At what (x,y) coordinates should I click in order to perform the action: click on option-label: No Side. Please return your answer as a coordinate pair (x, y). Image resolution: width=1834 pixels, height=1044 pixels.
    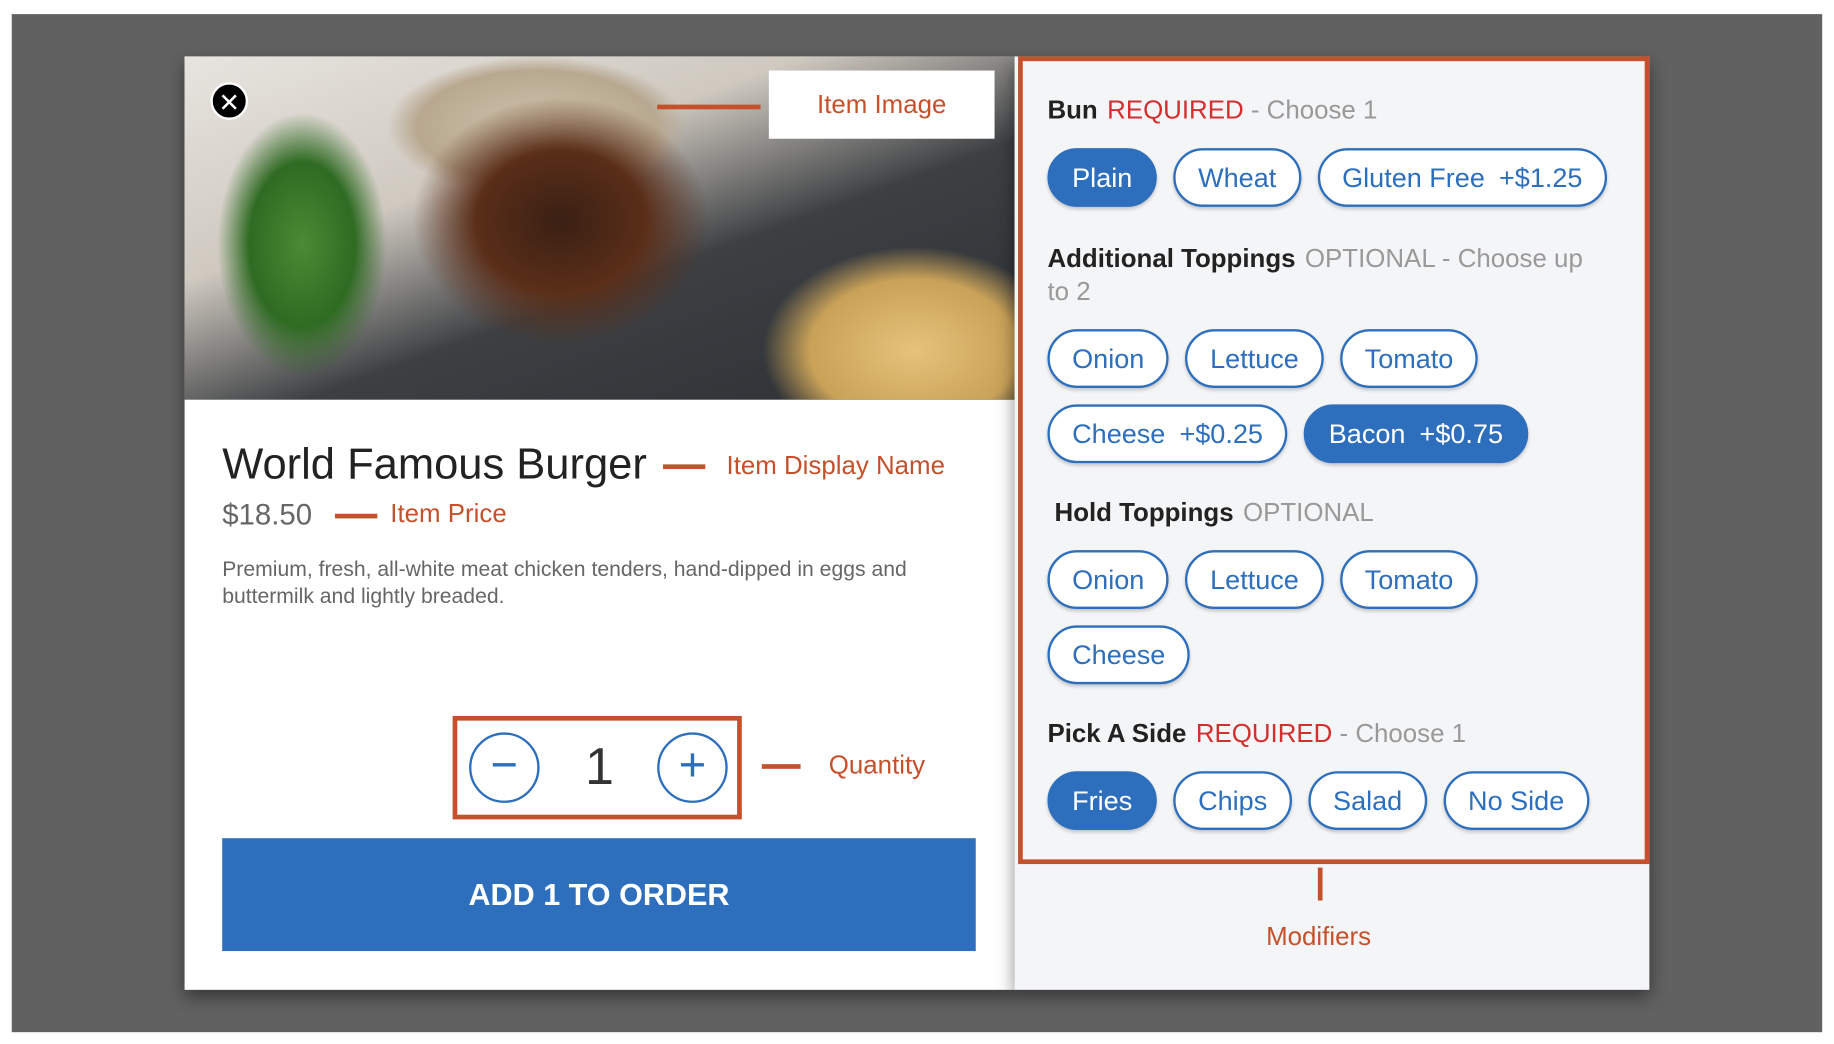
    Looking at the image, I should click on (1516, 800).